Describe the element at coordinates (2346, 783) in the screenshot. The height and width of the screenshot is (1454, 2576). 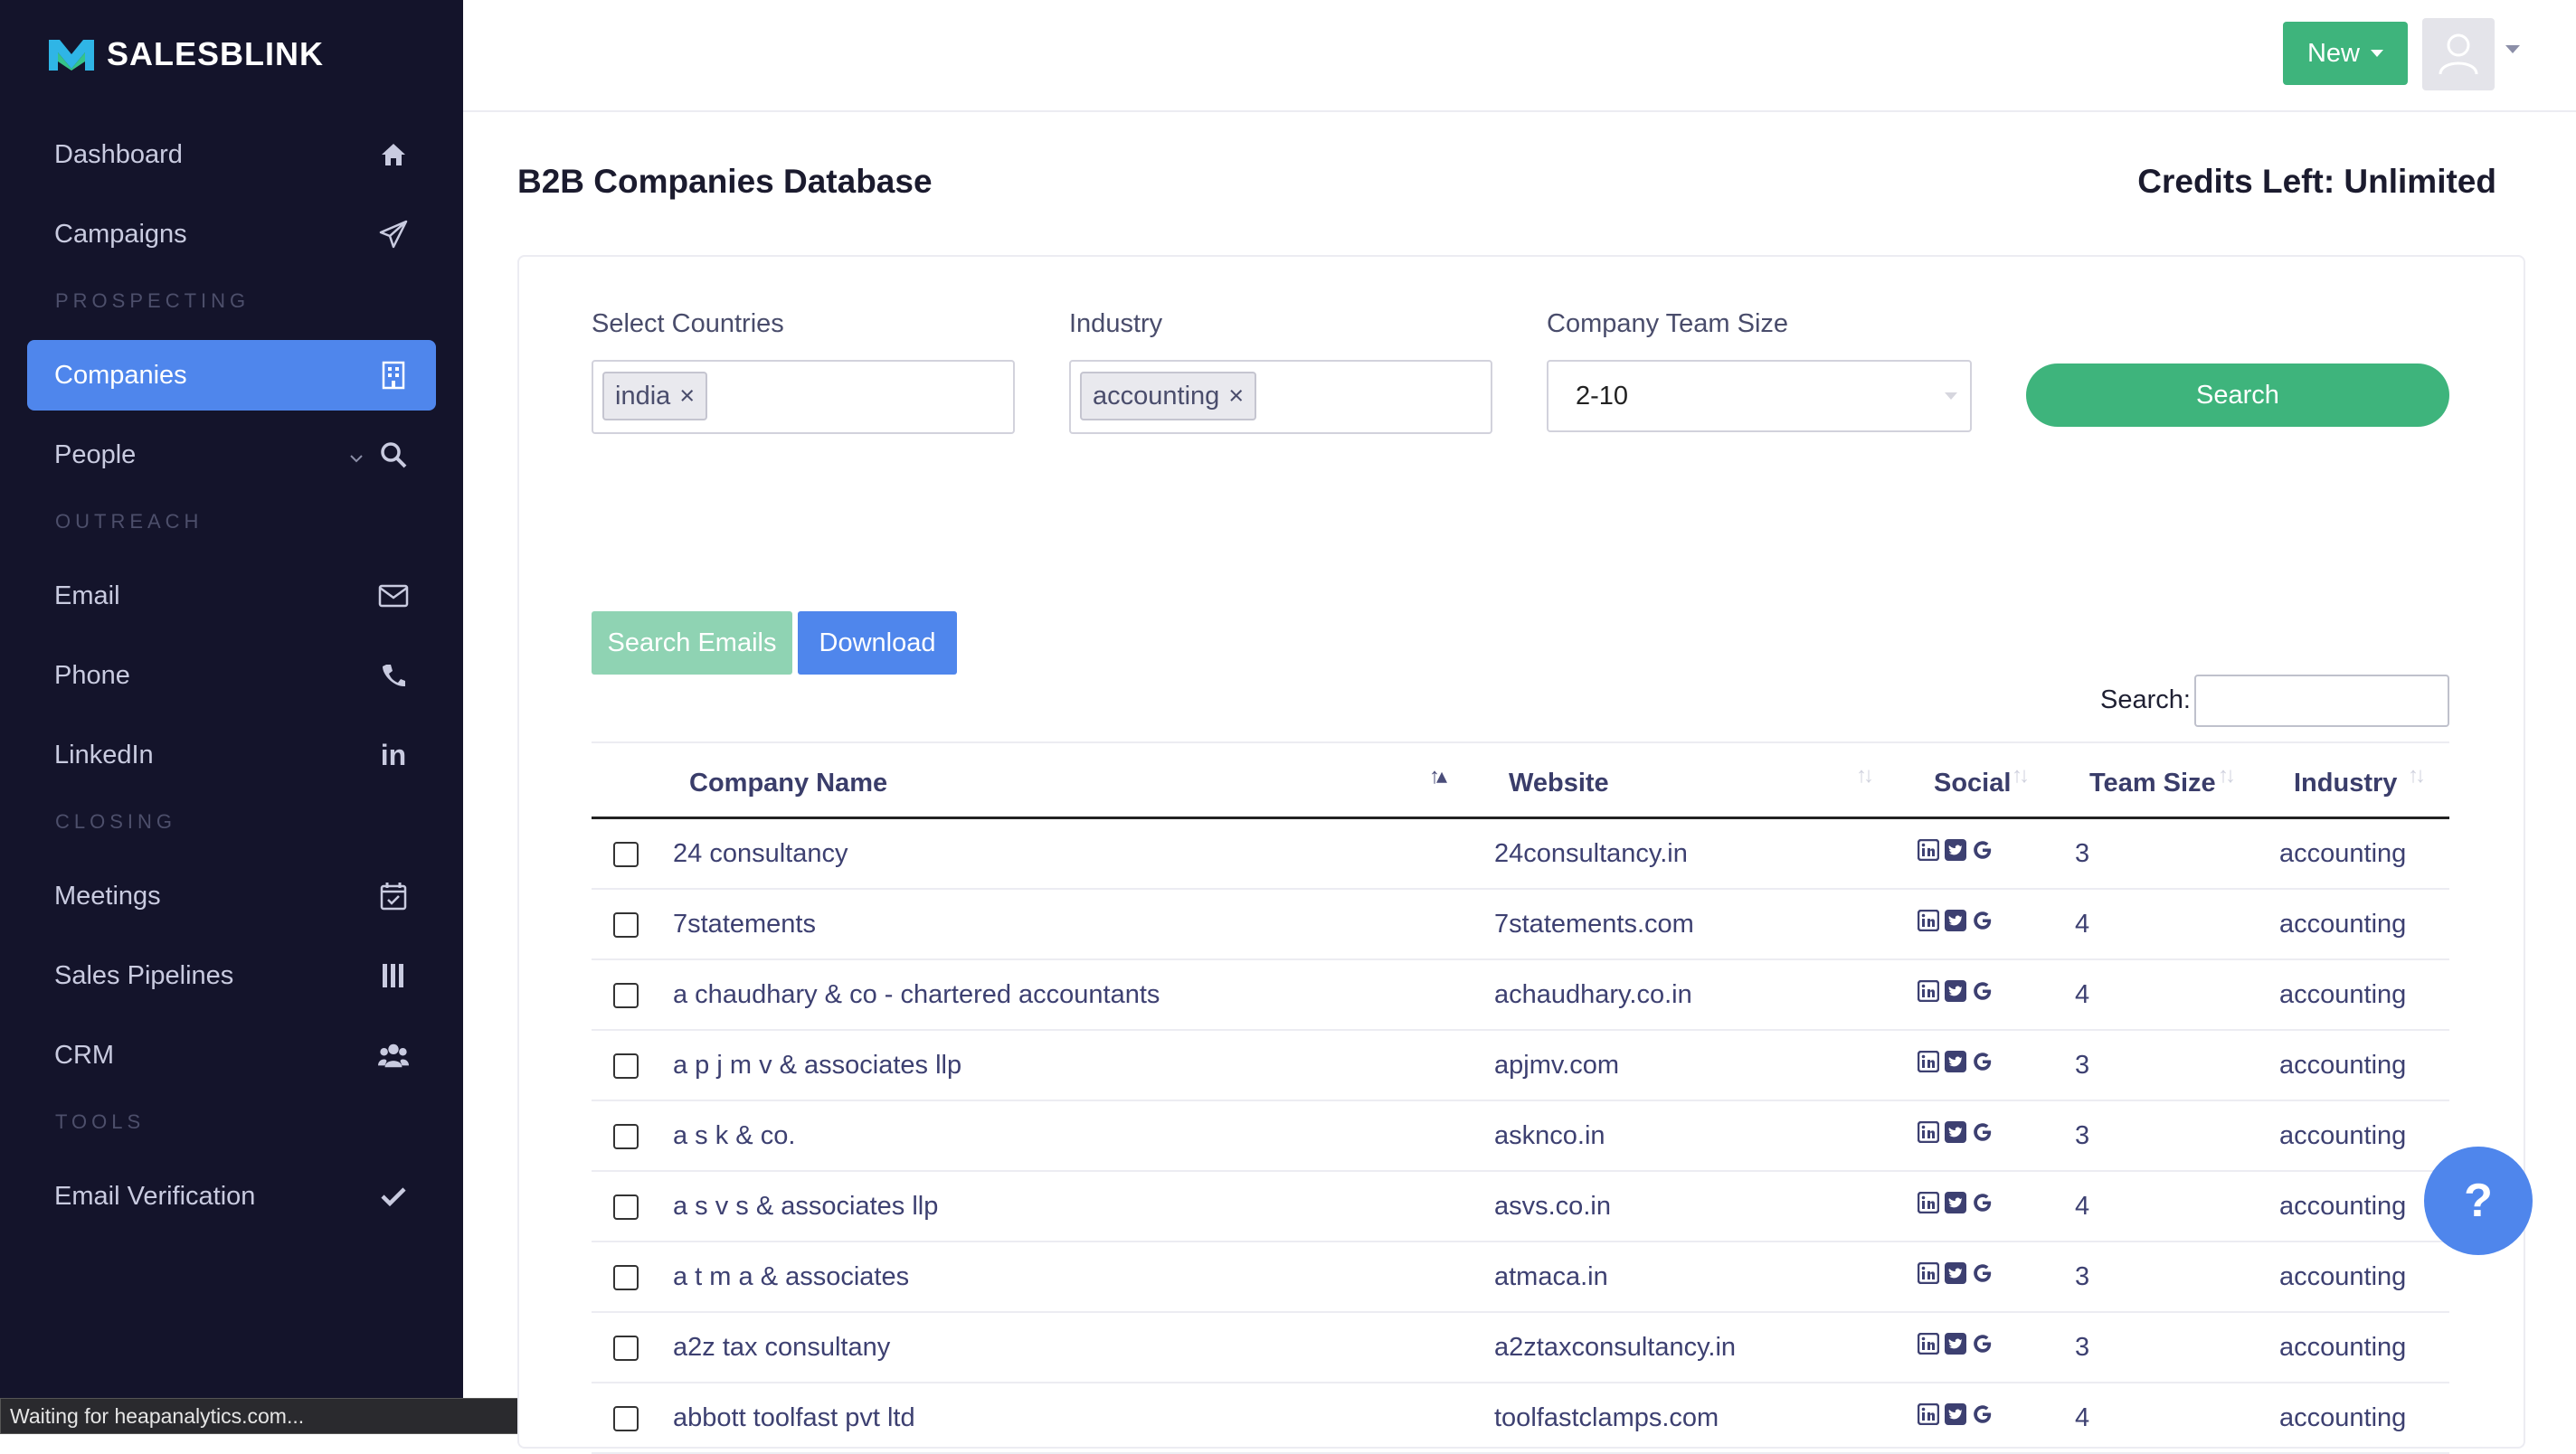
I see `column-industry: Industry` at that location.